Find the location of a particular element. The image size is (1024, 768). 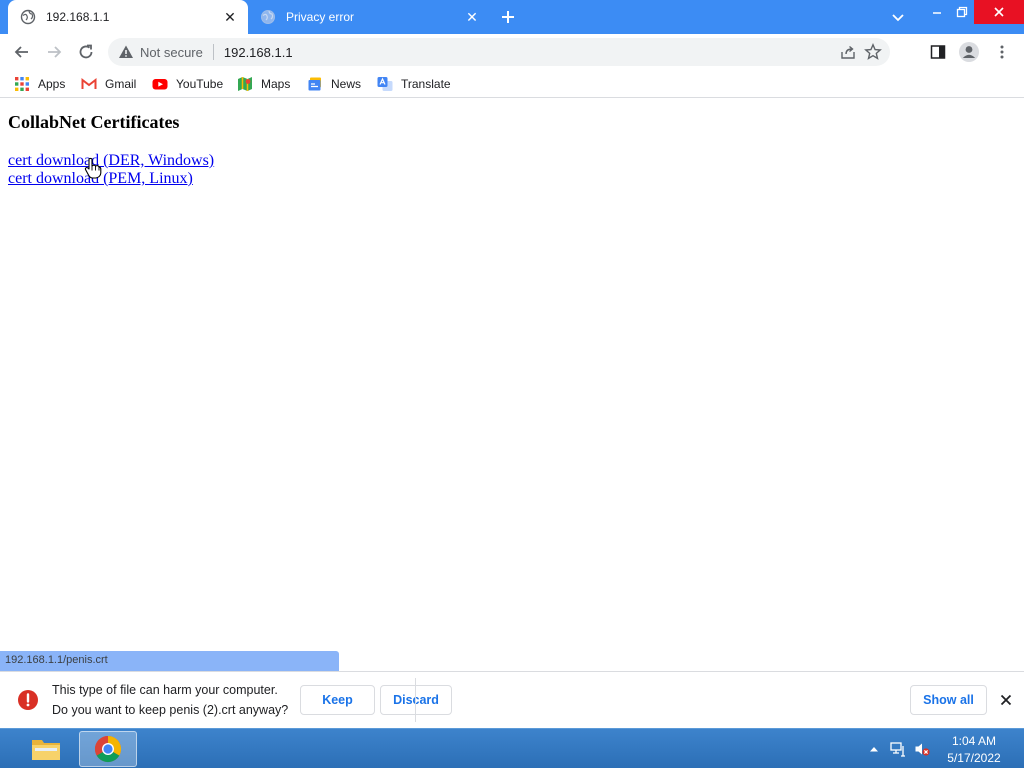

tab-search-chevron-icon is located at coordinates (898, 17).